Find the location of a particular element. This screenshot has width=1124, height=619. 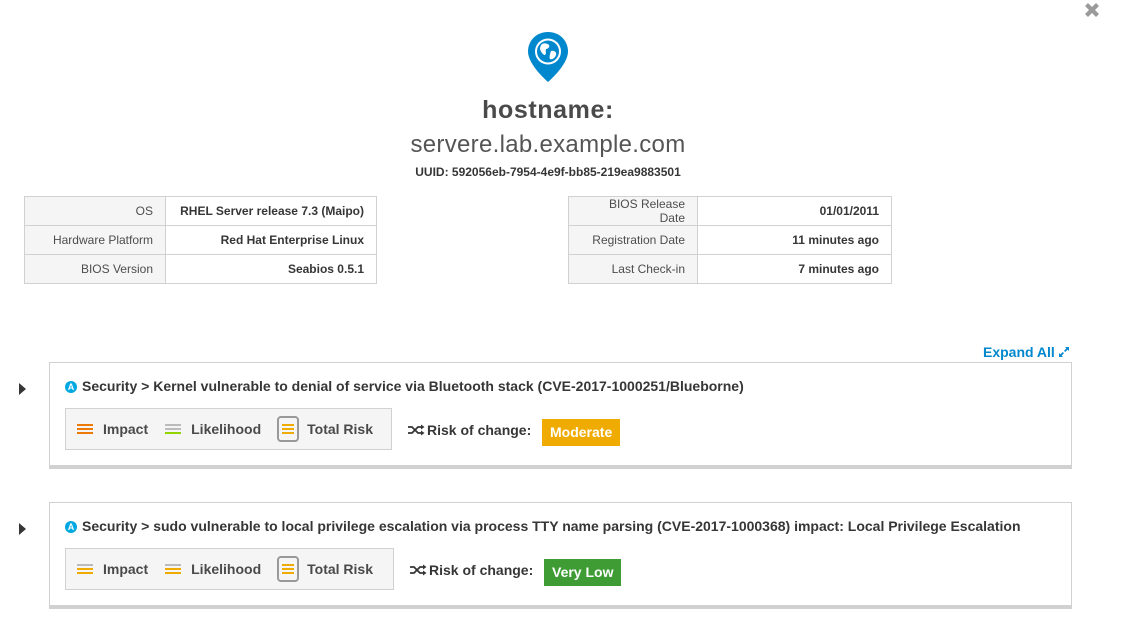

info-label: BIOS Version is located at coordinates (95, 269).